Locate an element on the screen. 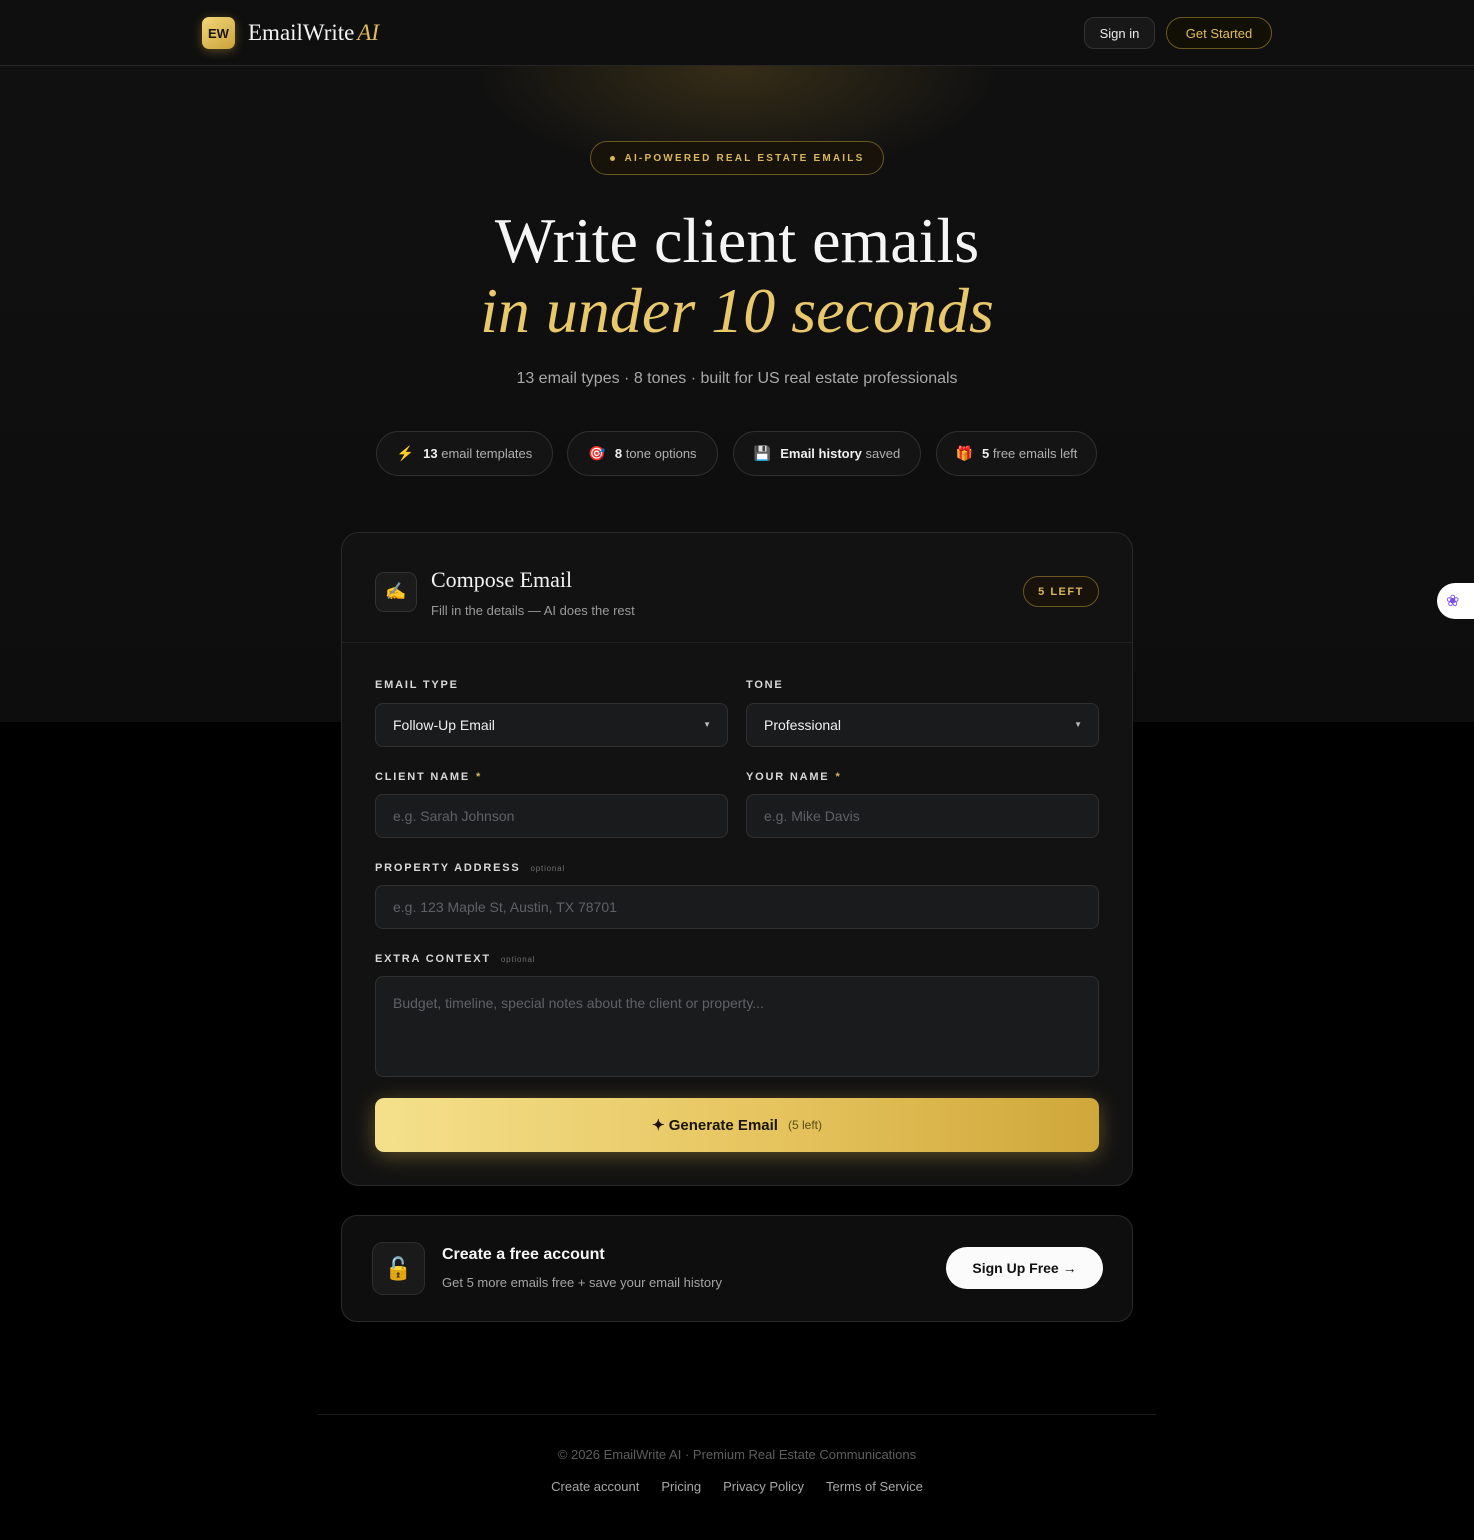 The width and height of the screenshot is (1474, 1540). feature-pill-tones: 🎯 8 tone options is located at coordinates (642, 453).